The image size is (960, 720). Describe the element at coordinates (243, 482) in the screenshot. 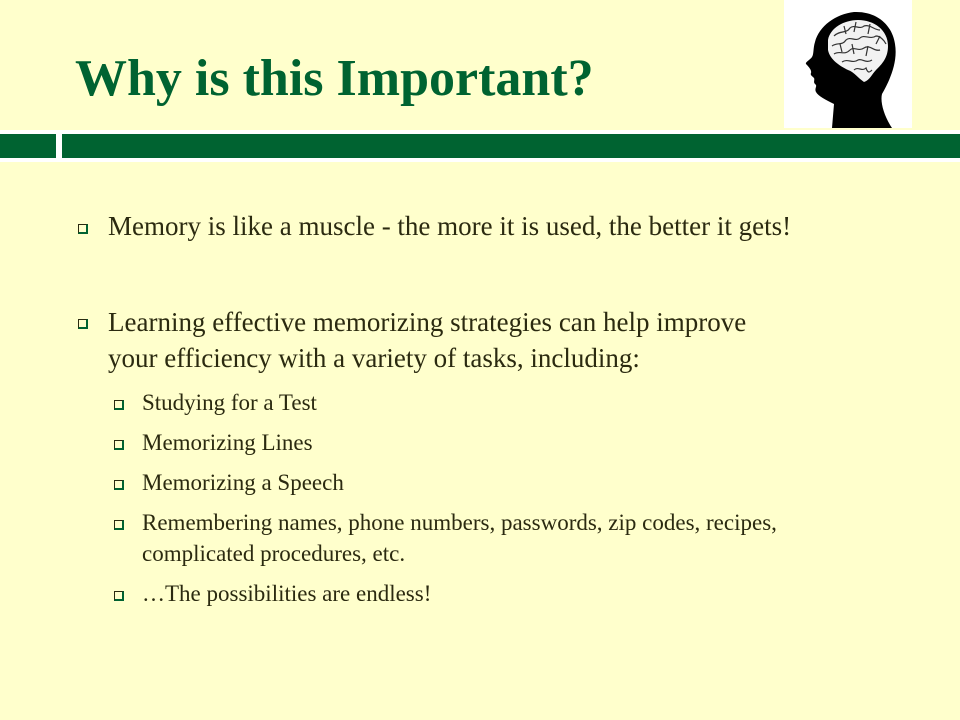

I see `subitem-speech: Memorizing a Speech` at that location.